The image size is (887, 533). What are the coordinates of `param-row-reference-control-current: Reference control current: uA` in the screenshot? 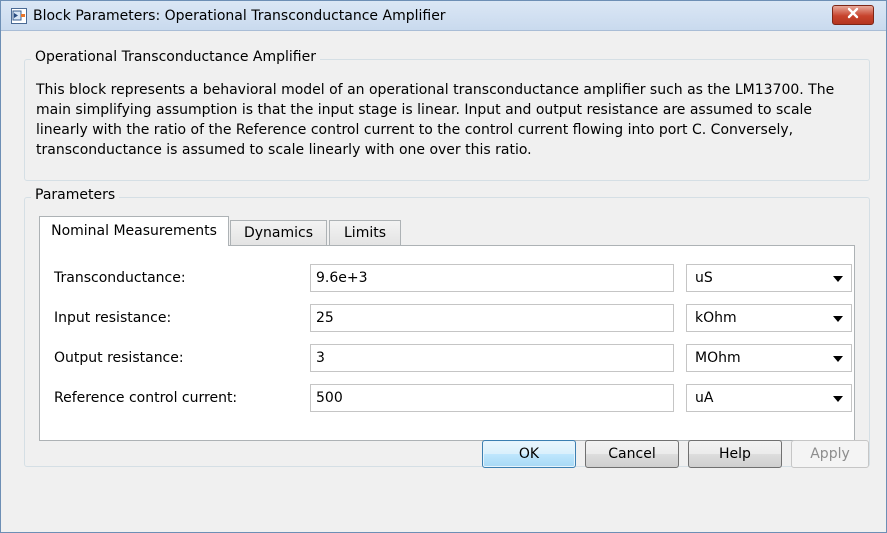 It's located at (447, 399).